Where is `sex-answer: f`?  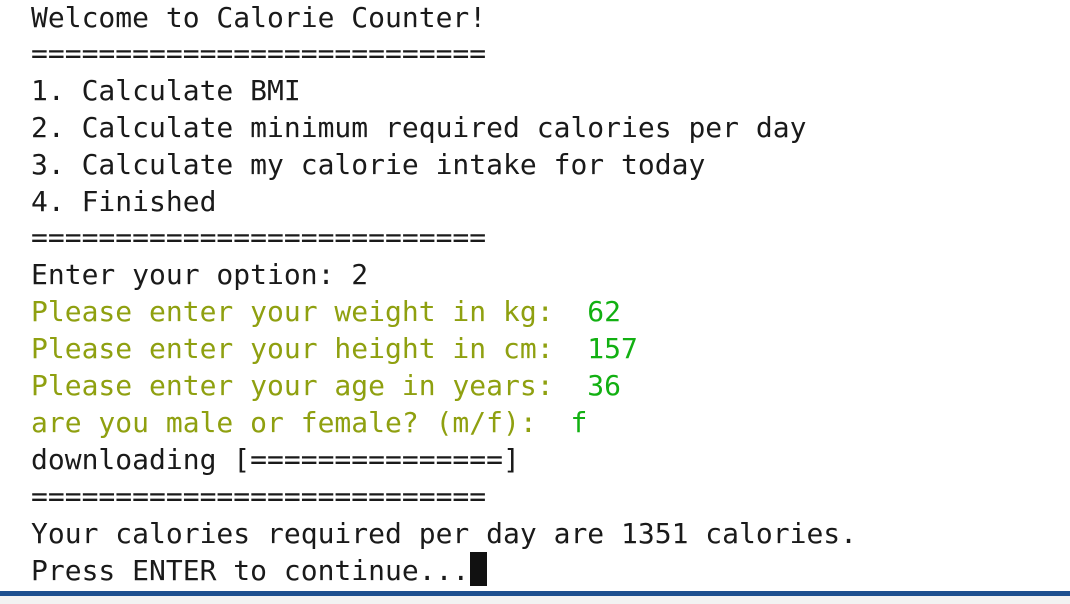 sex-answer: f is located at coordinates (579, 422).